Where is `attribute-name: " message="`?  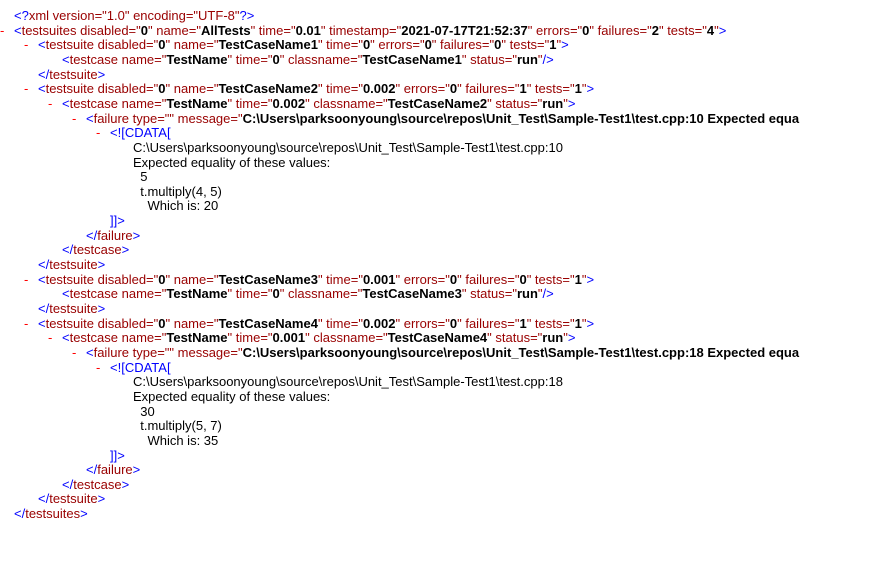 attribute-name: " message=" is located at coordinates (206, 118).